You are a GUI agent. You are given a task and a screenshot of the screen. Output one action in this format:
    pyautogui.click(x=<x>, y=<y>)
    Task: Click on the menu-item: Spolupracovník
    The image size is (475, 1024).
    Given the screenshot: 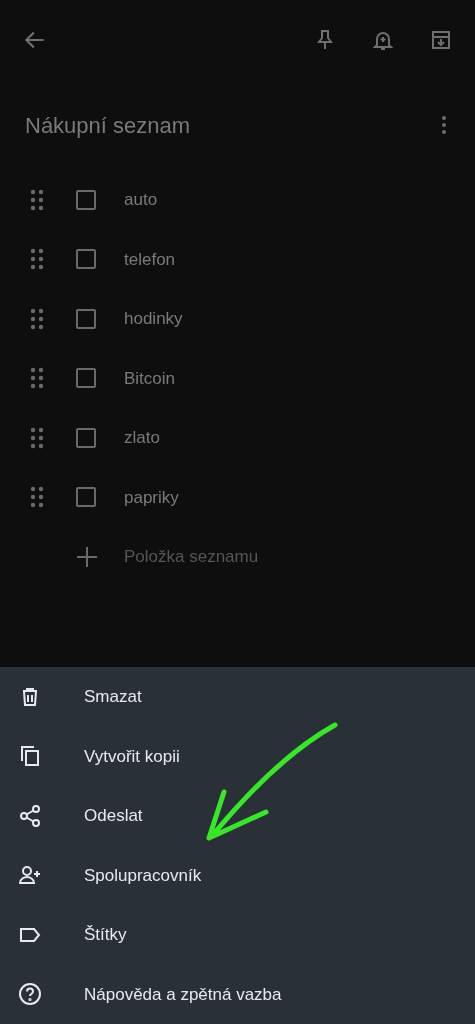 What is the action you would take?
    pyautogui.click(x=143, y=875)
    